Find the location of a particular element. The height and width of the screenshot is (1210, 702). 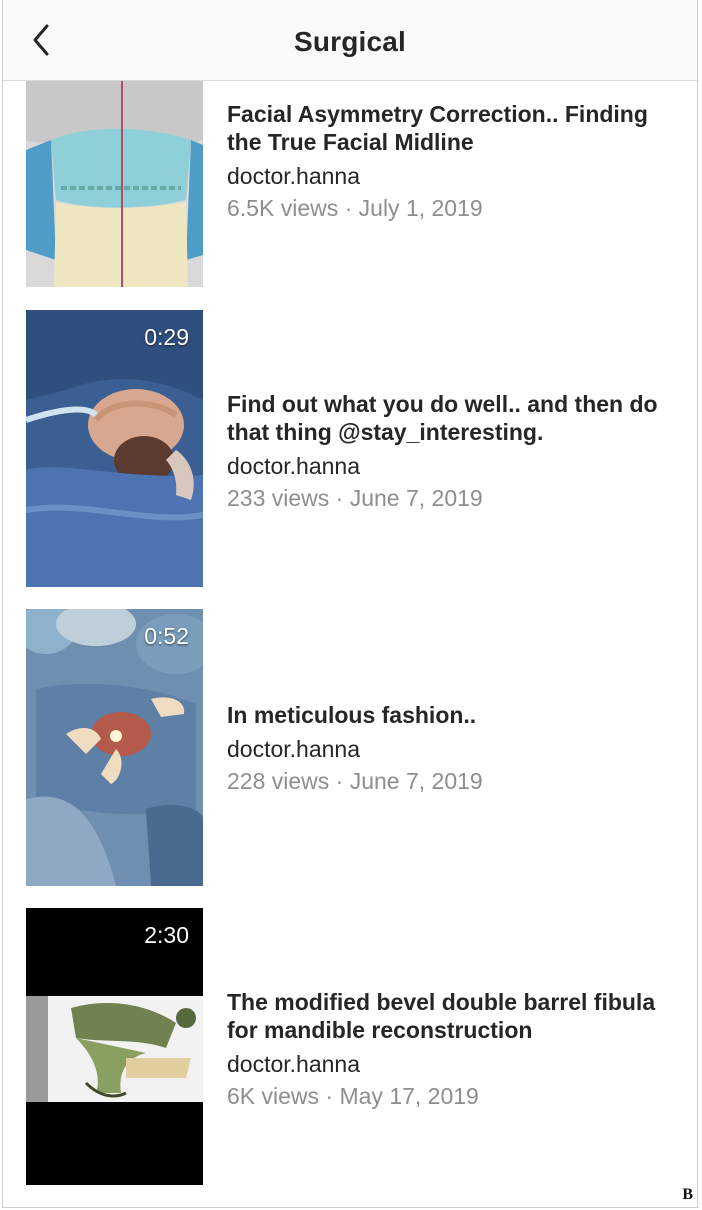

video-meta: 233 views · June 7, 2019 is located at coordinates (355, 498).